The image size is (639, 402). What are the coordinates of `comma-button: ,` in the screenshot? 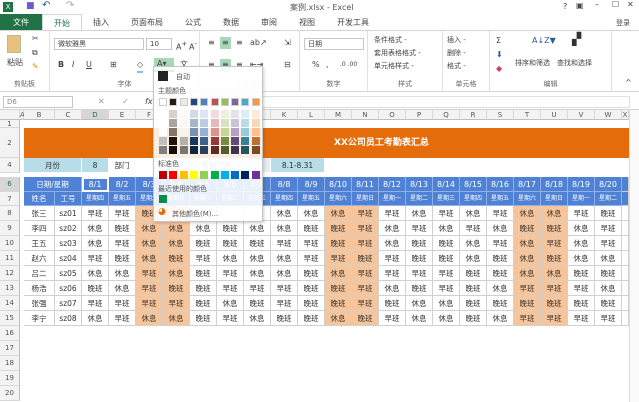 It's located at (327, 65).